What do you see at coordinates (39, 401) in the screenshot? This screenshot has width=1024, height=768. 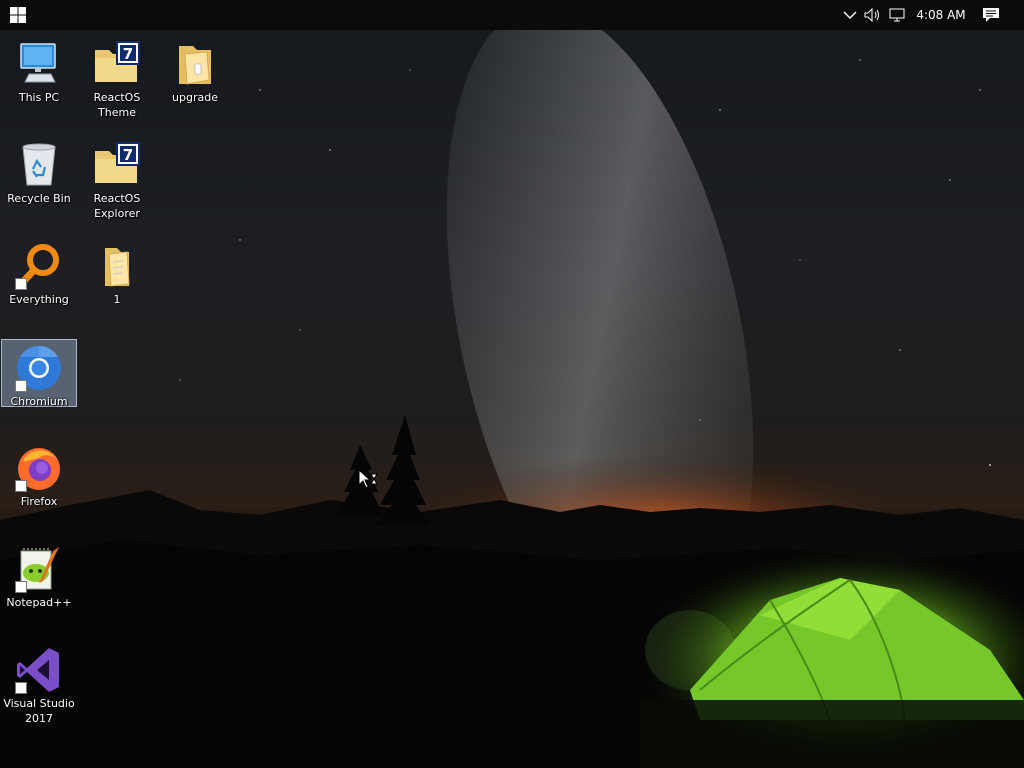 I see `desktop-icon-label: Chromium` at bounding box center [39, 401].